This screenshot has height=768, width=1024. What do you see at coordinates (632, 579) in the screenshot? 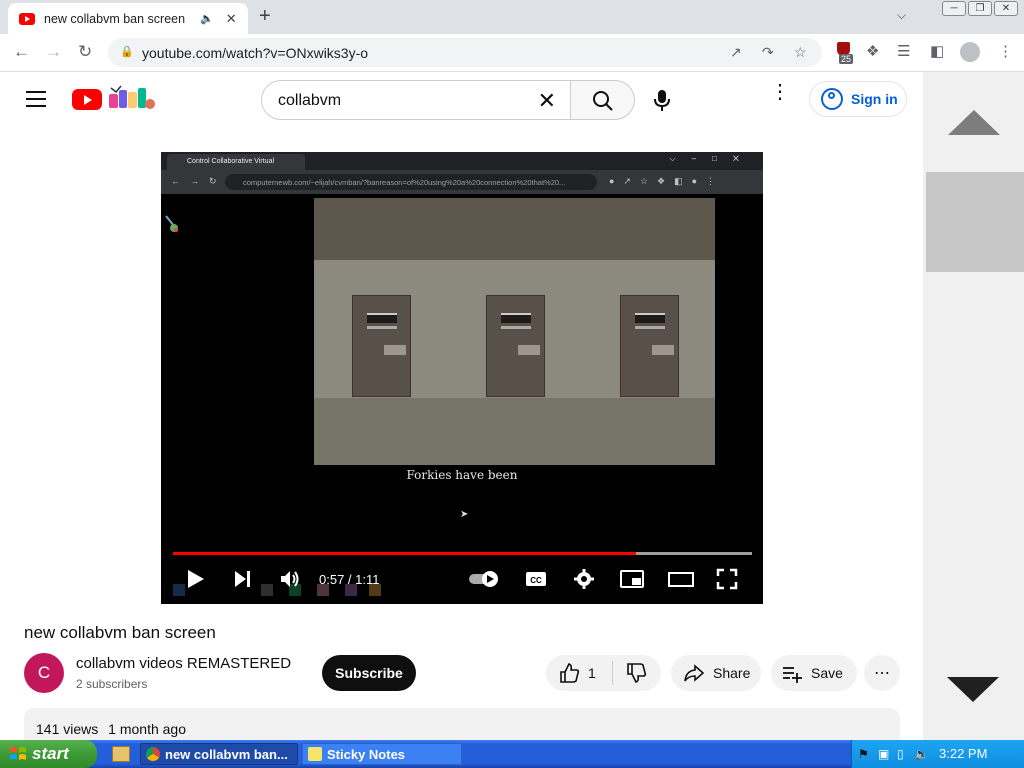
I see `miniplayer-icon` at bounding box center [632, 579].